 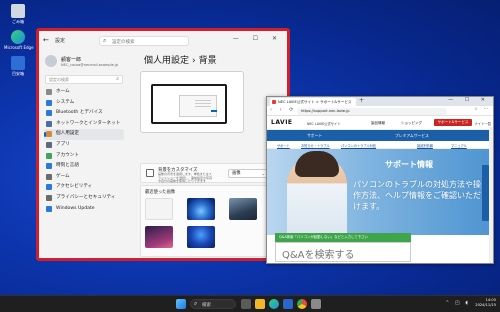 I want to click on chrome-icon, so click(x=302, y=304).